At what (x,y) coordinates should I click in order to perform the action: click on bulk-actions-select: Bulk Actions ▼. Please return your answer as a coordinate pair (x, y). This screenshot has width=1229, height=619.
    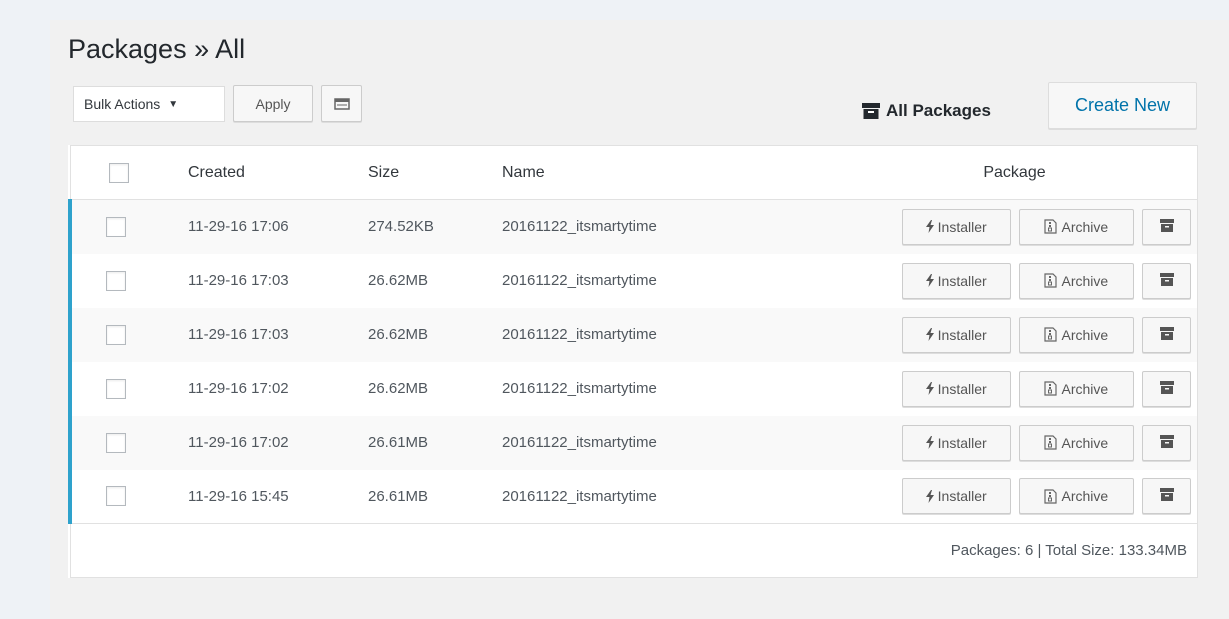
    Looking at the image, I should click on (149, 104).